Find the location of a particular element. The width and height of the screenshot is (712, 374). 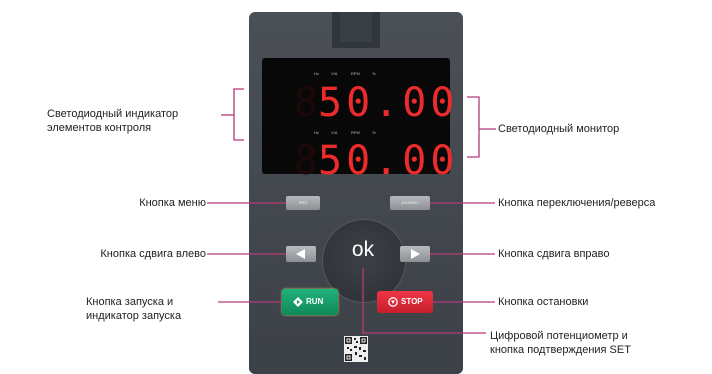

label-potentiometer-2: кнопка подтверждения SET is located at coordinates (560, 350).